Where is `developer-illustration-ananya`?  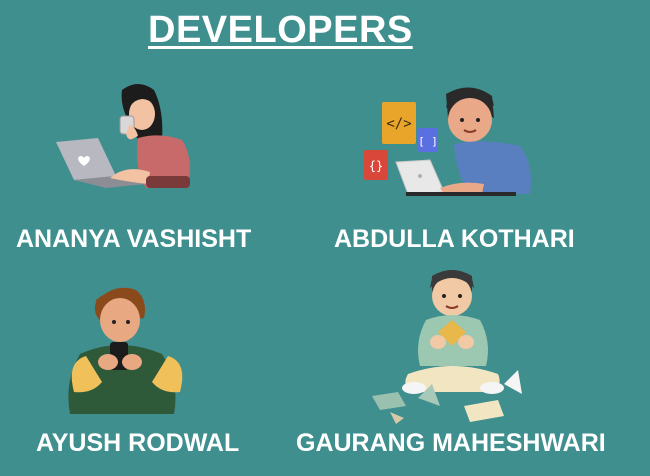
developer-illustration-ananya is located at coordinates (123, 136).